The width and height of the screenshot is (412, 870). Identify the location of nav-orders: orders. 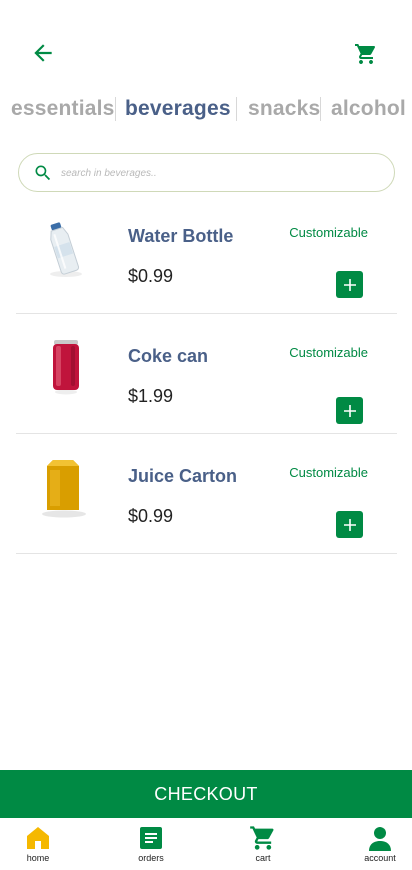
(151, 846).